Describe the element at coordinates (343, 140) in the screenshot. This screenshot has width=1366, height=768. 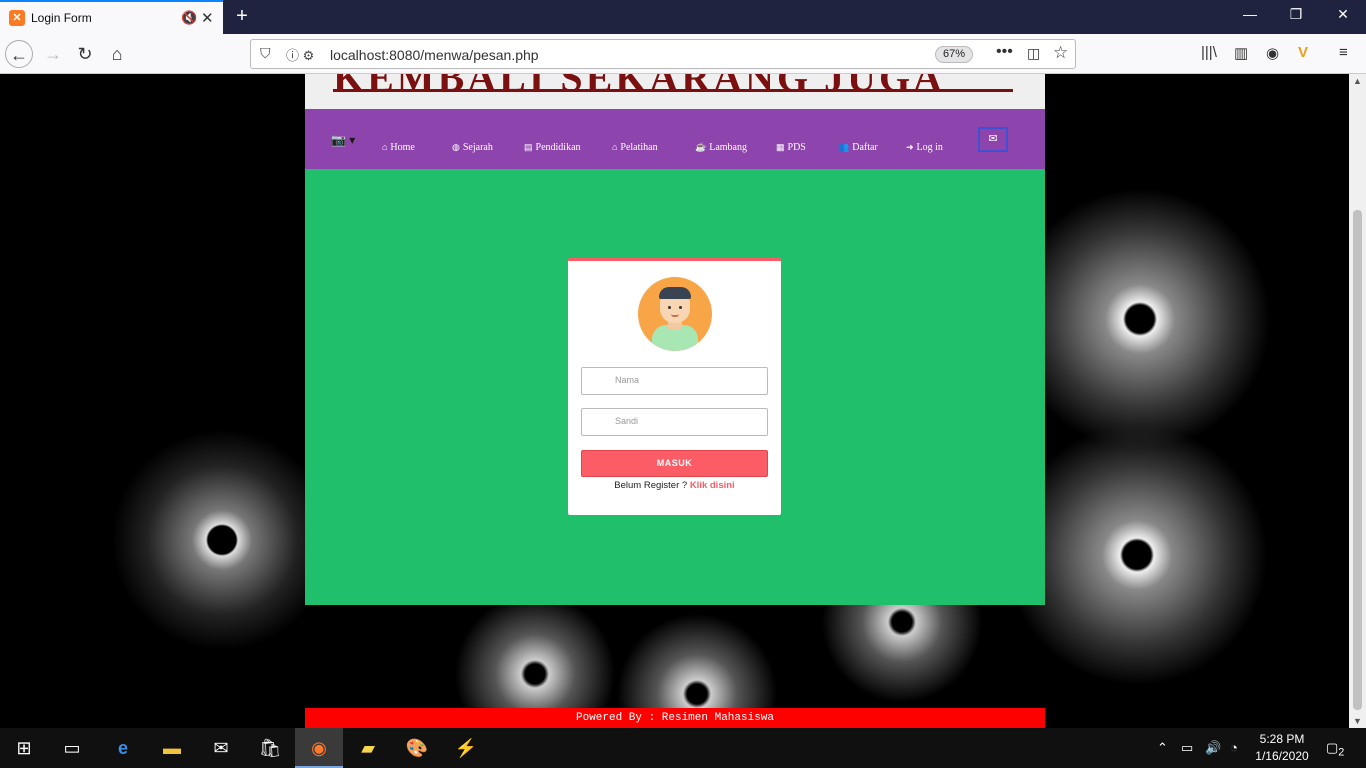
I see `camera-dropdown-icon: 📷 ▾` at that location.